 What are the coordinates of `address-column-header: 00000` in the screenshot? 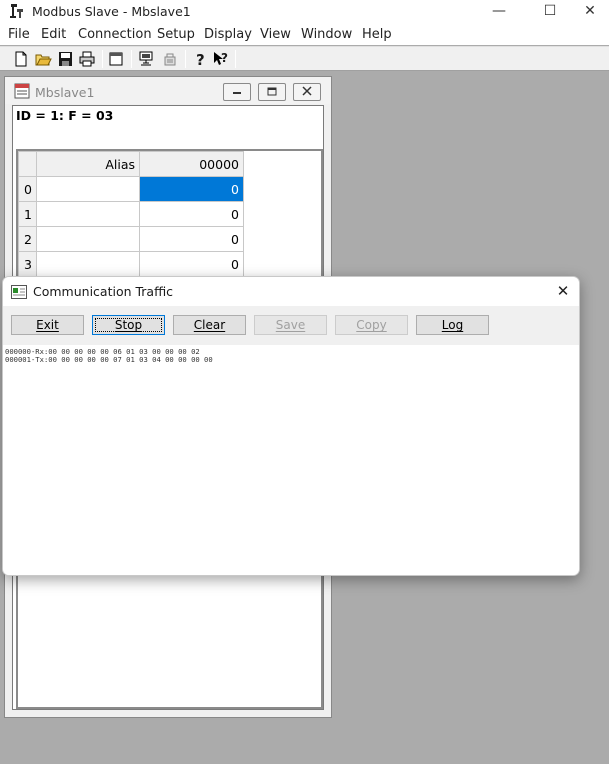 It's located at (191, 164).